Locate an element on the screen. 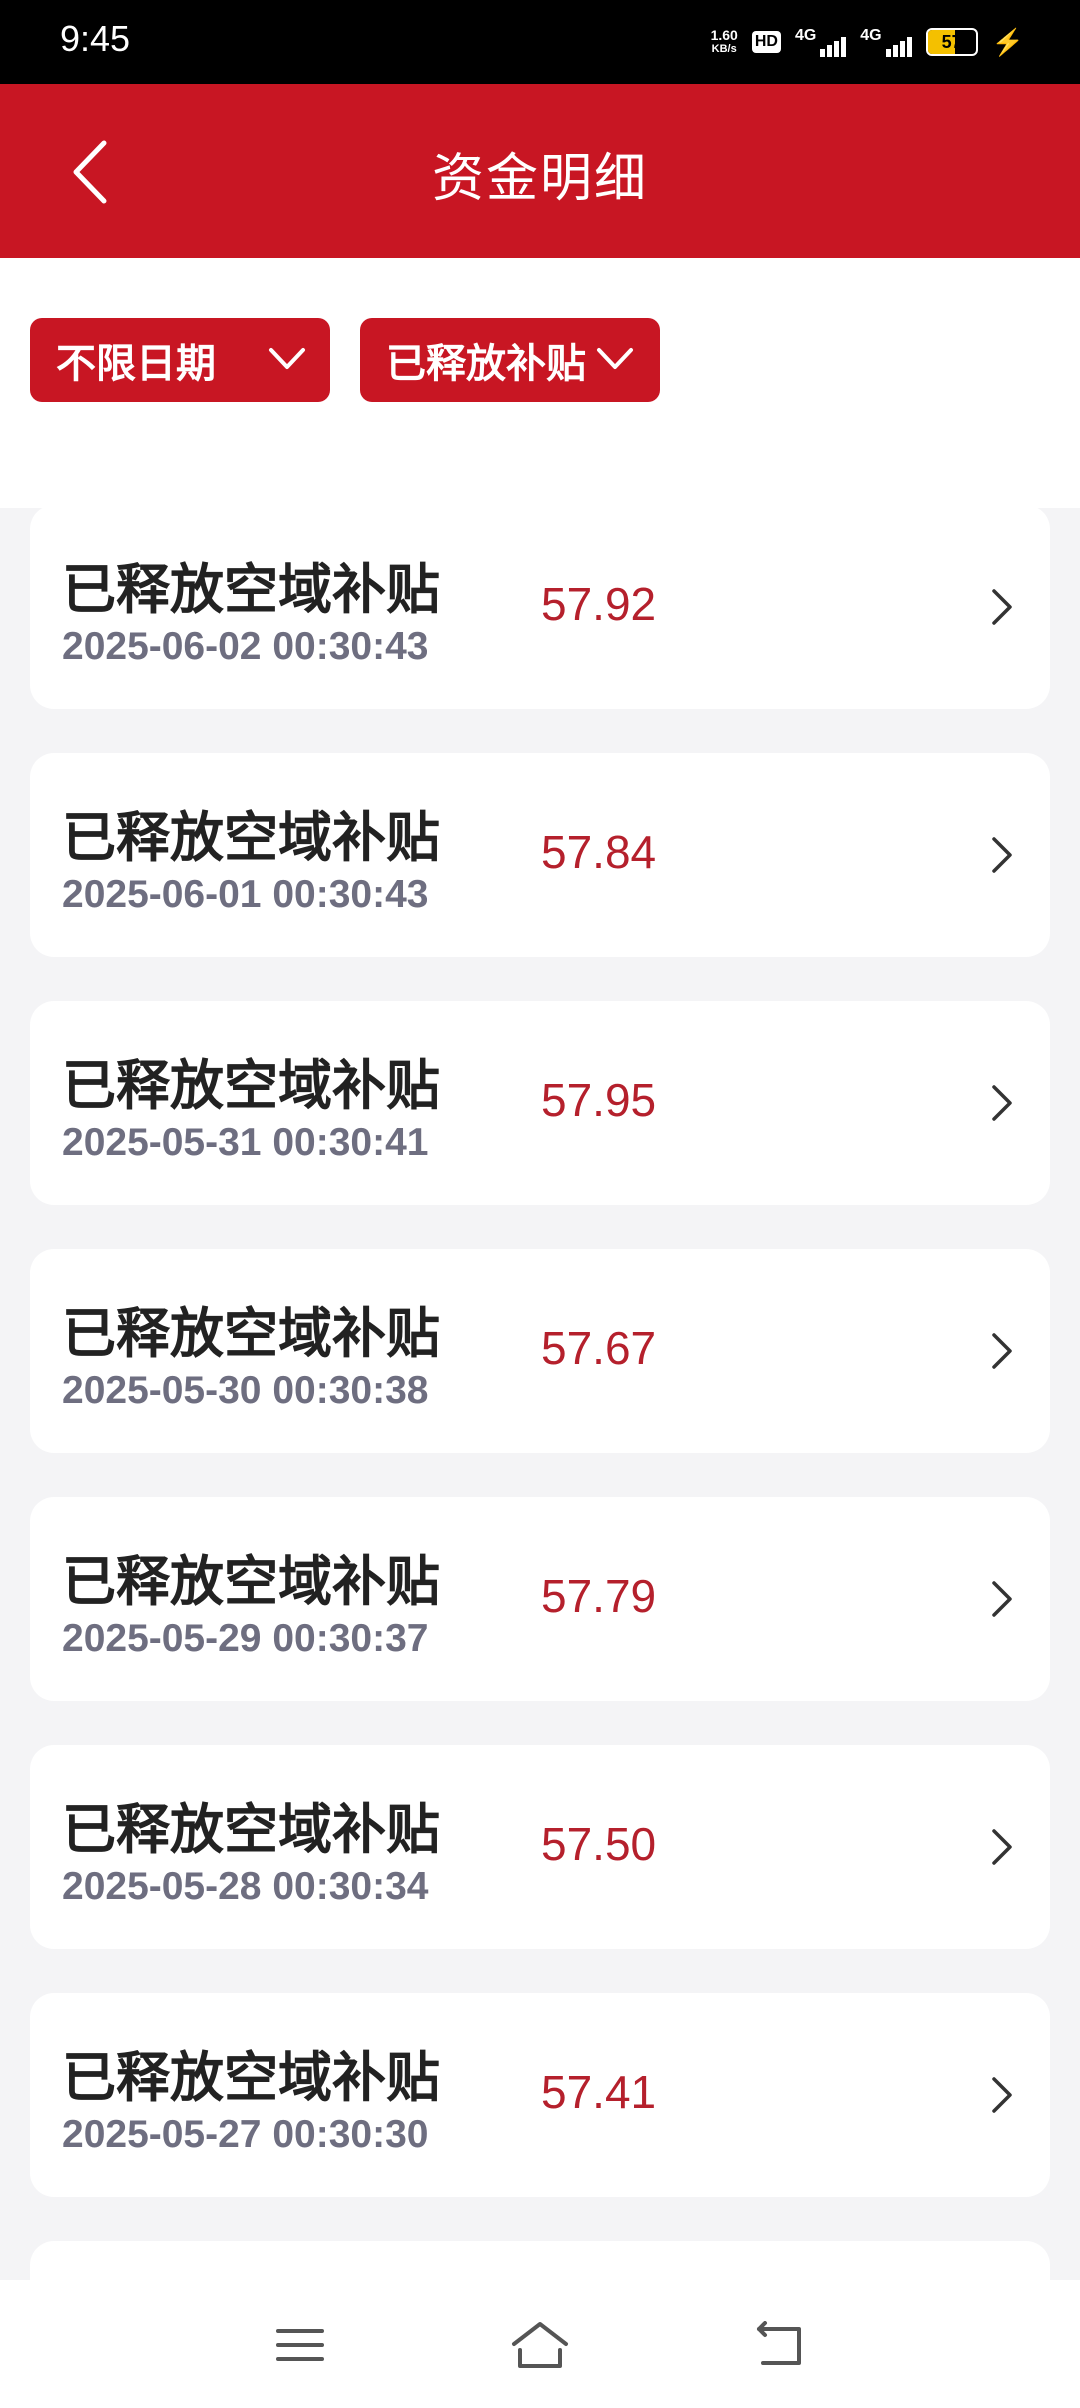  network-speed-value: 1.60 is located at coordinates (724, 35).